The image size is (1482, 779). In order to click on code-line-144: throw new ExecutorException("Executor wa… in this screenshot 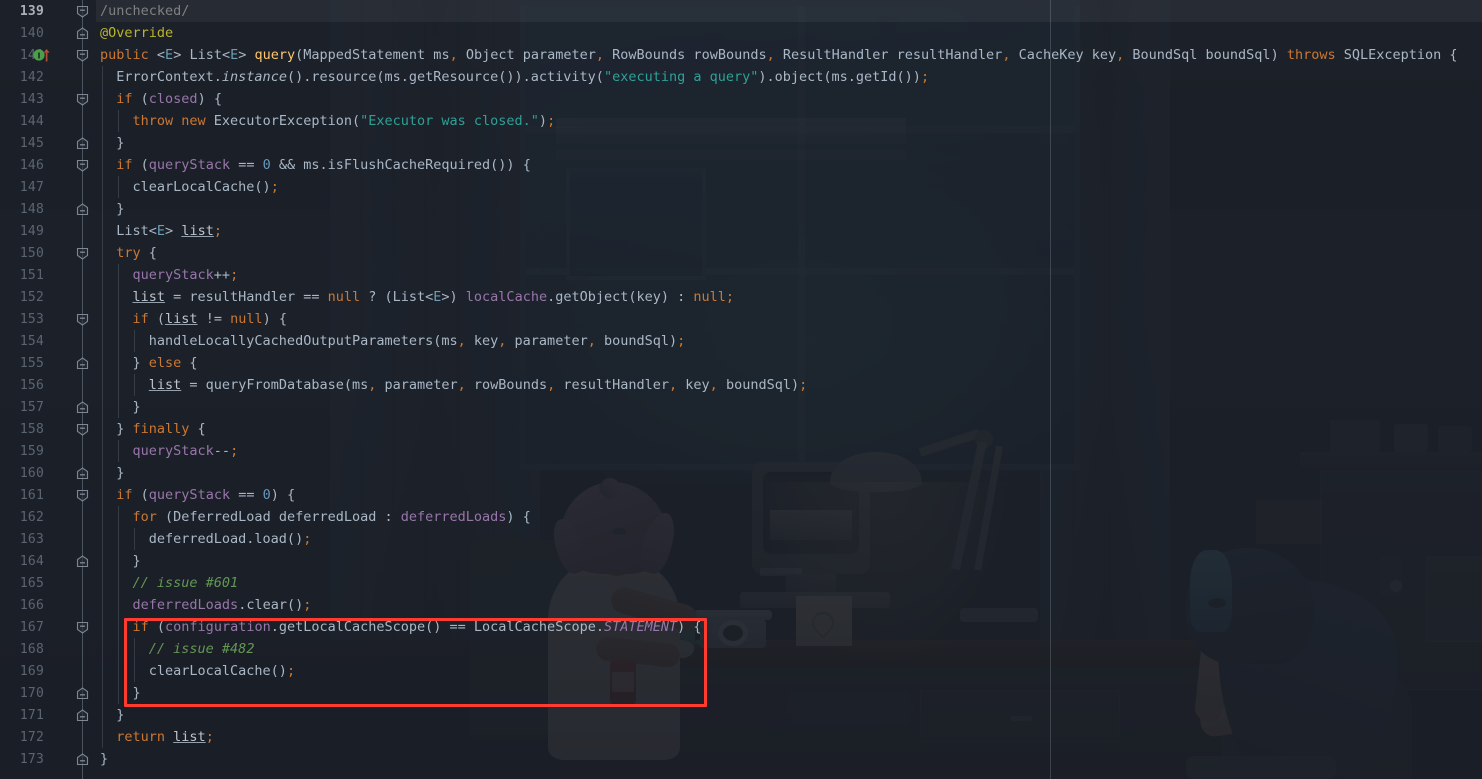, I will do `click(789, 121)`.